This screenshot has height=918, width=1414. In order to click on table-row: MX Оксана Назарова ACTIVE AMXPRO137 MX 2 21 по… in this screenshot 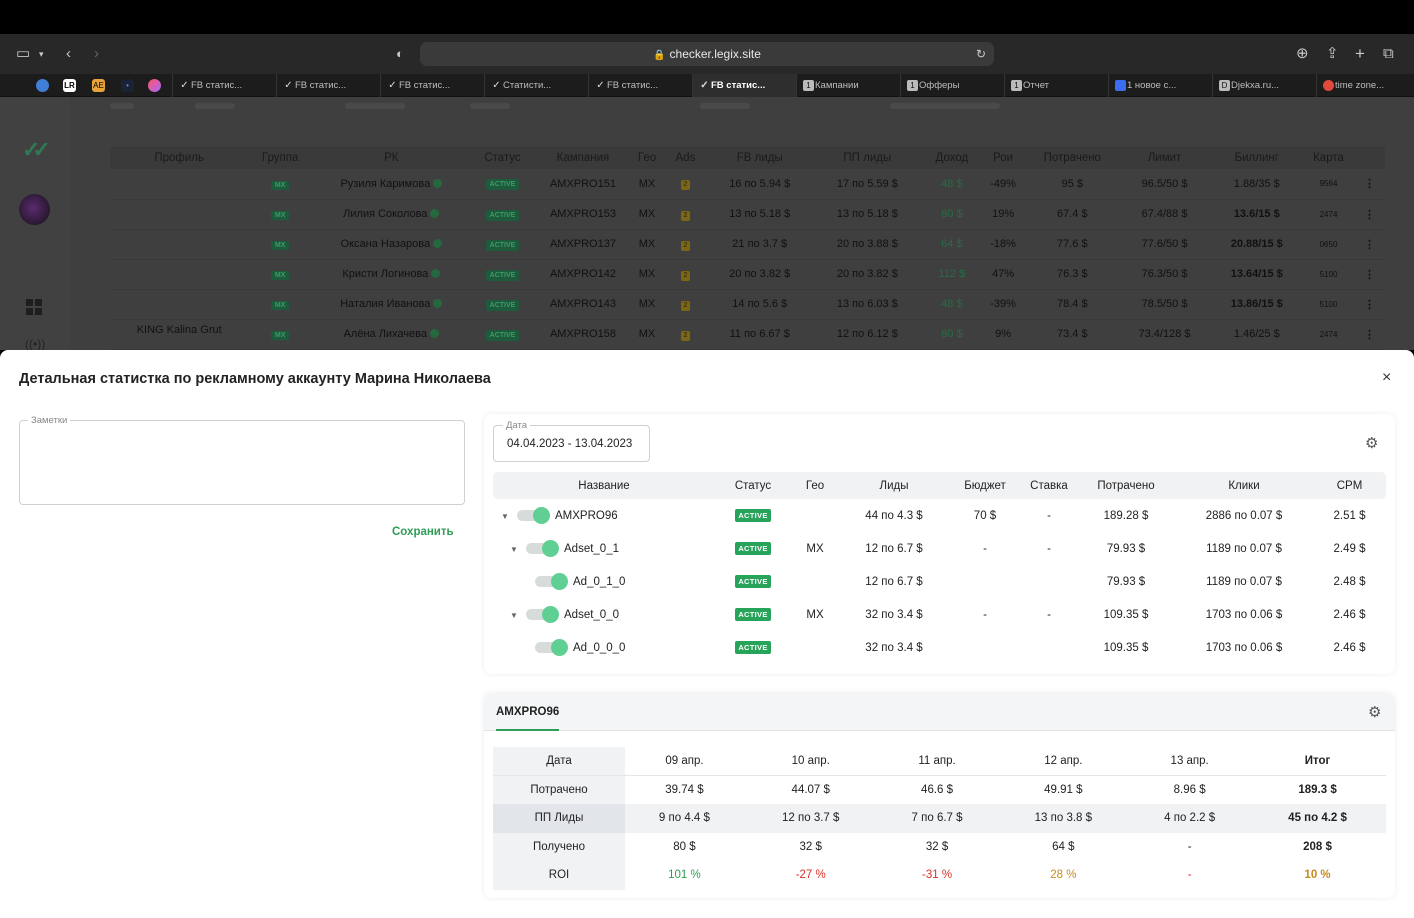, I will do `click(747, 244)`.